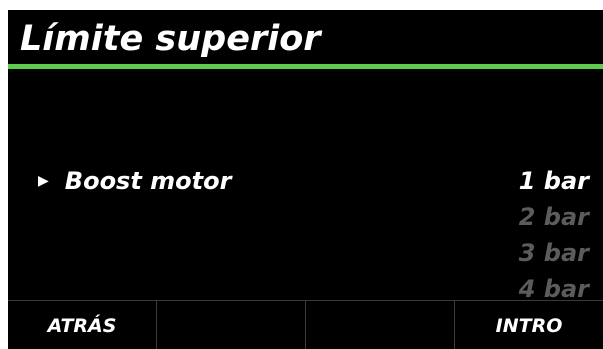 This screenshot has height=349, width=603. I want to click on setting-label: Boost motor, so click(148, 181).